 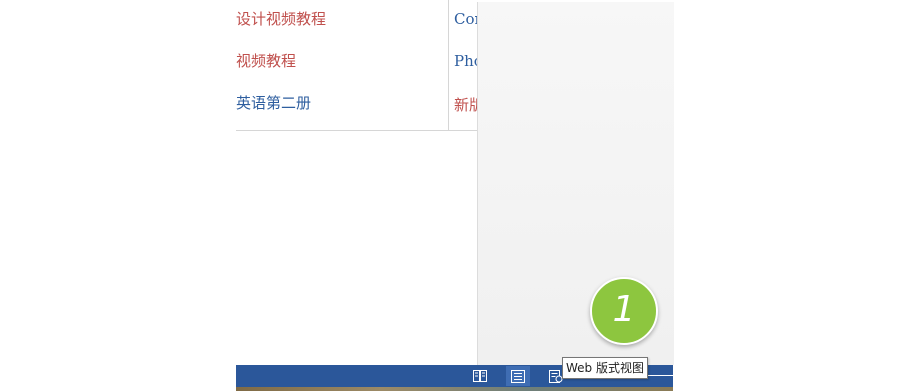 What do you see at coordinates (660, 375) in the screenshot?
I see `zoom-slider` at bounding box center [660, 375].